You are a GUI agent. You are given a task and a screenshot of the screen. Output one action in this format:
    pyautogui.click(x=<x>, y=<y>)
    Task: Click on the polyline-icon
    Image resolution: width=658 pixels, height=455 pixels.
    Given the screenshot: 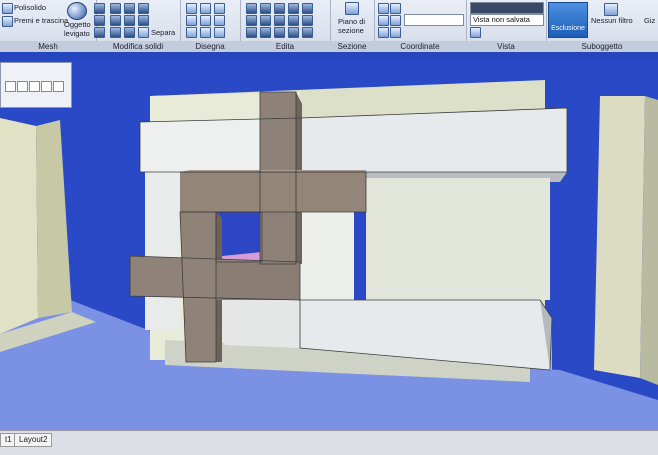 What is the action you would take?
    pyautogui.click(x=205, y=8)
    